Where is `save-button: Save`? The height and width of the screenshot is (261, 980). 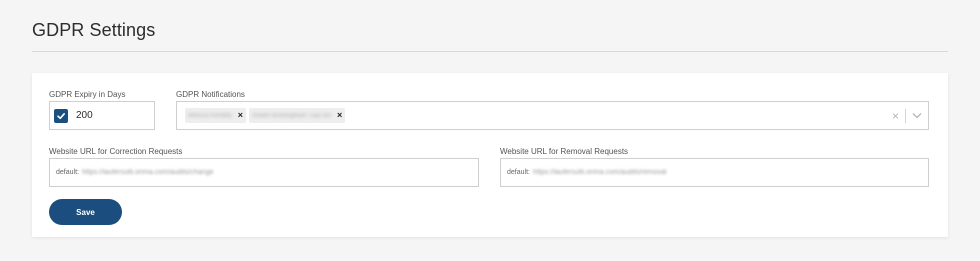 save-button: Save is located at coordinates (85, 212).